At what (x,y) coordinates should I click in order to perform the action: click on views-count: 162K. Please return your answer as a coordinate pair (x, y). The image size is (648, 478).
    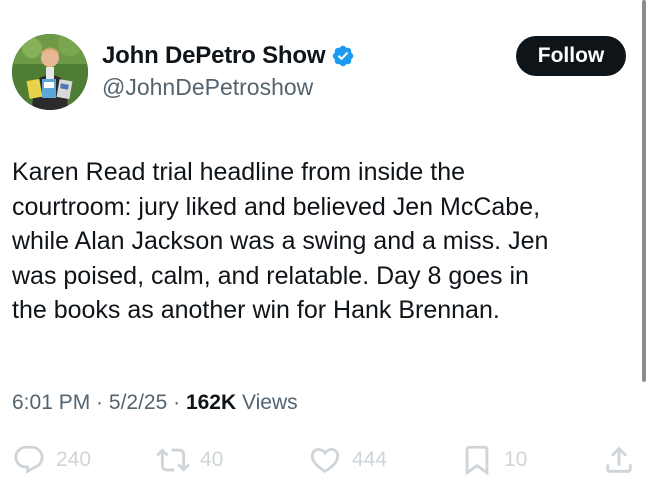
    Looking at the image, I should click on (211, 402).